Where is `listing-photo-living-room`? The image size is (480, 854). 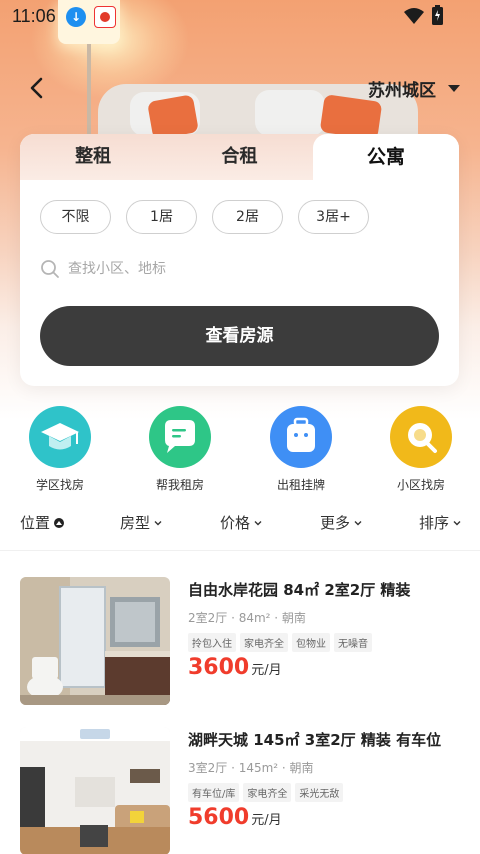
listing-photo-living-room is located at coordinates (95, 790).